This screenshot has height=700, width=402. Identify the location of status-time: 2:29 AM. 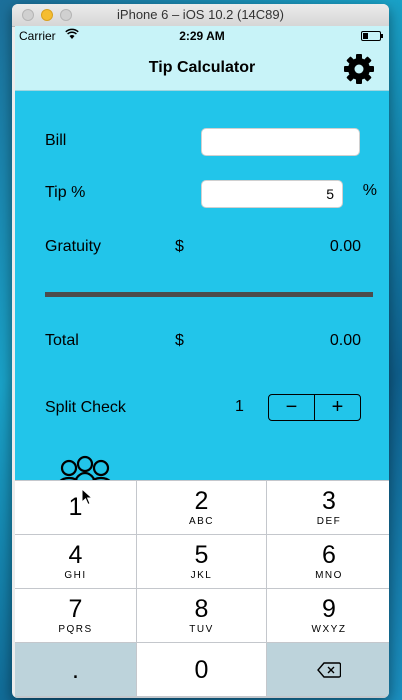
(202, 36).